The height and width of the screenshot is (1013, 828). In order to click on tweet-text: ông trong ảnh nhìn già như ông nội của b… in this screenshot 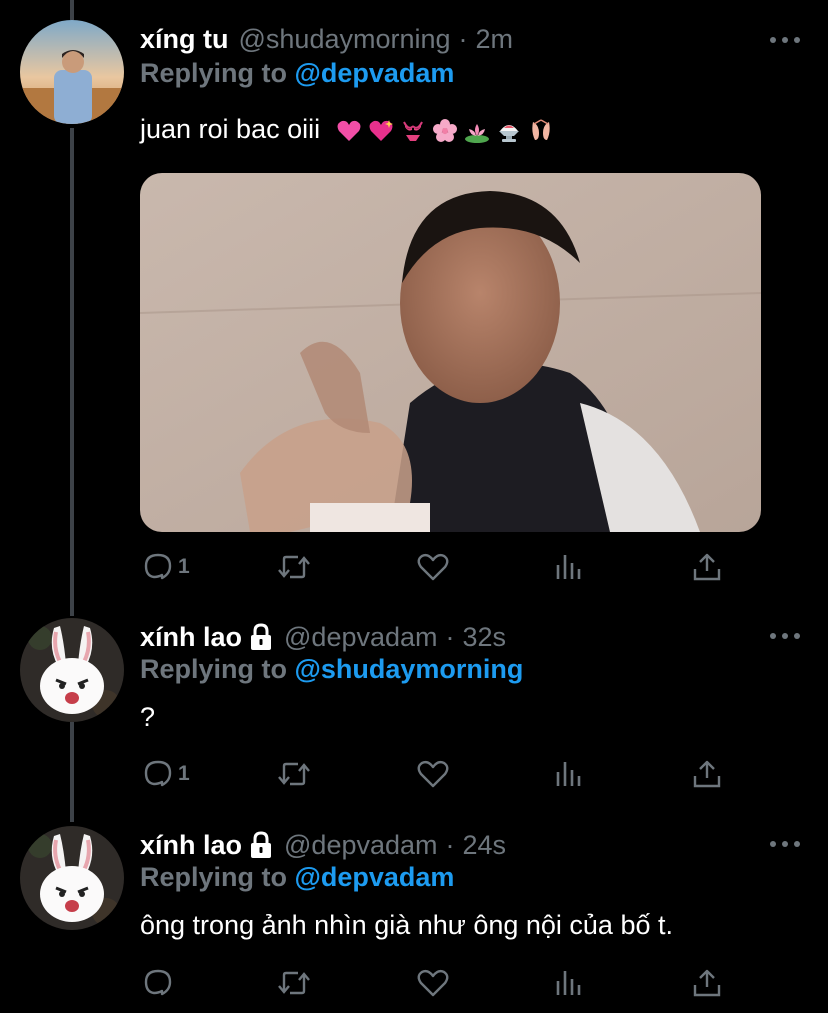, I will do `click(406, 925)`.